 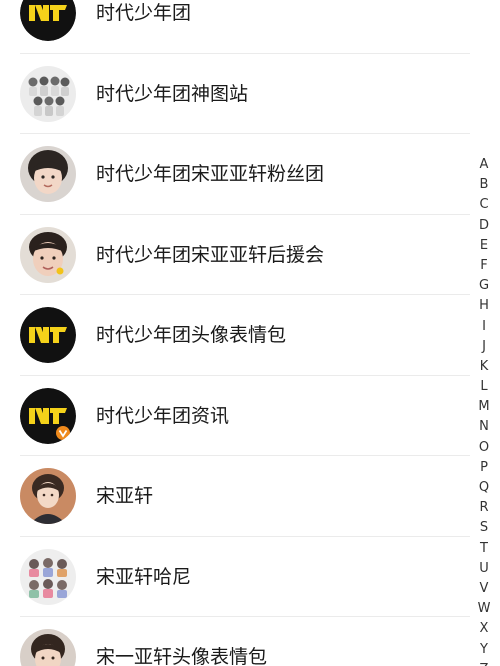 What do you see at coordinates (484, 266) in the screenshot?
I see `index-letter-f: F` at bounding box center [484, 266].